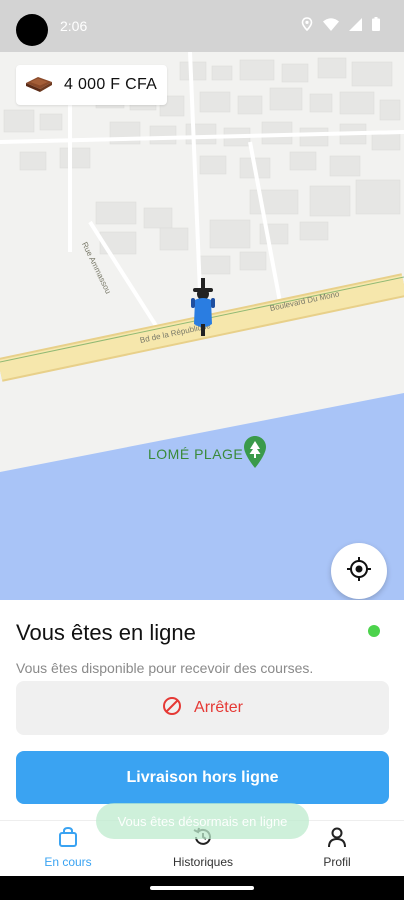 Image resolution: width=404 pixels, height=900 pixels. Describe the element at coordinates (255, 454) in the screenshot. I see `park-pin-icon` at that location.